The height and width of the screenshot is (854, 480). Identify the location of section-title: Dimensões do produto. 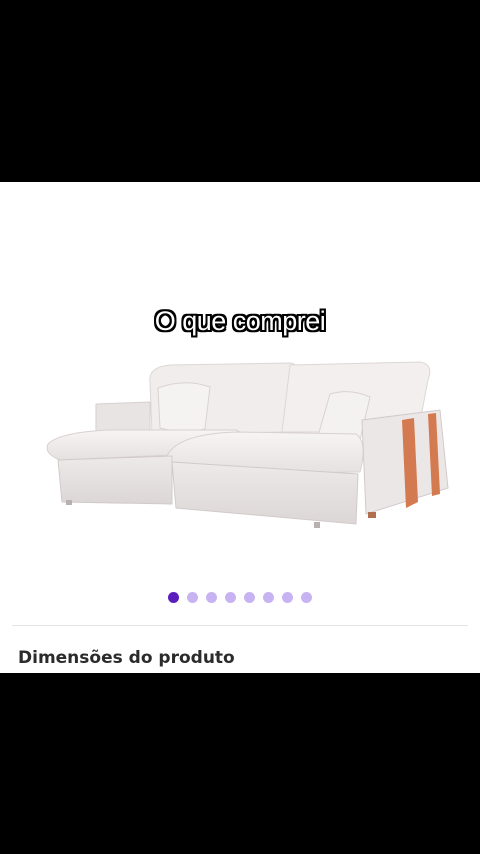
(126, 658).